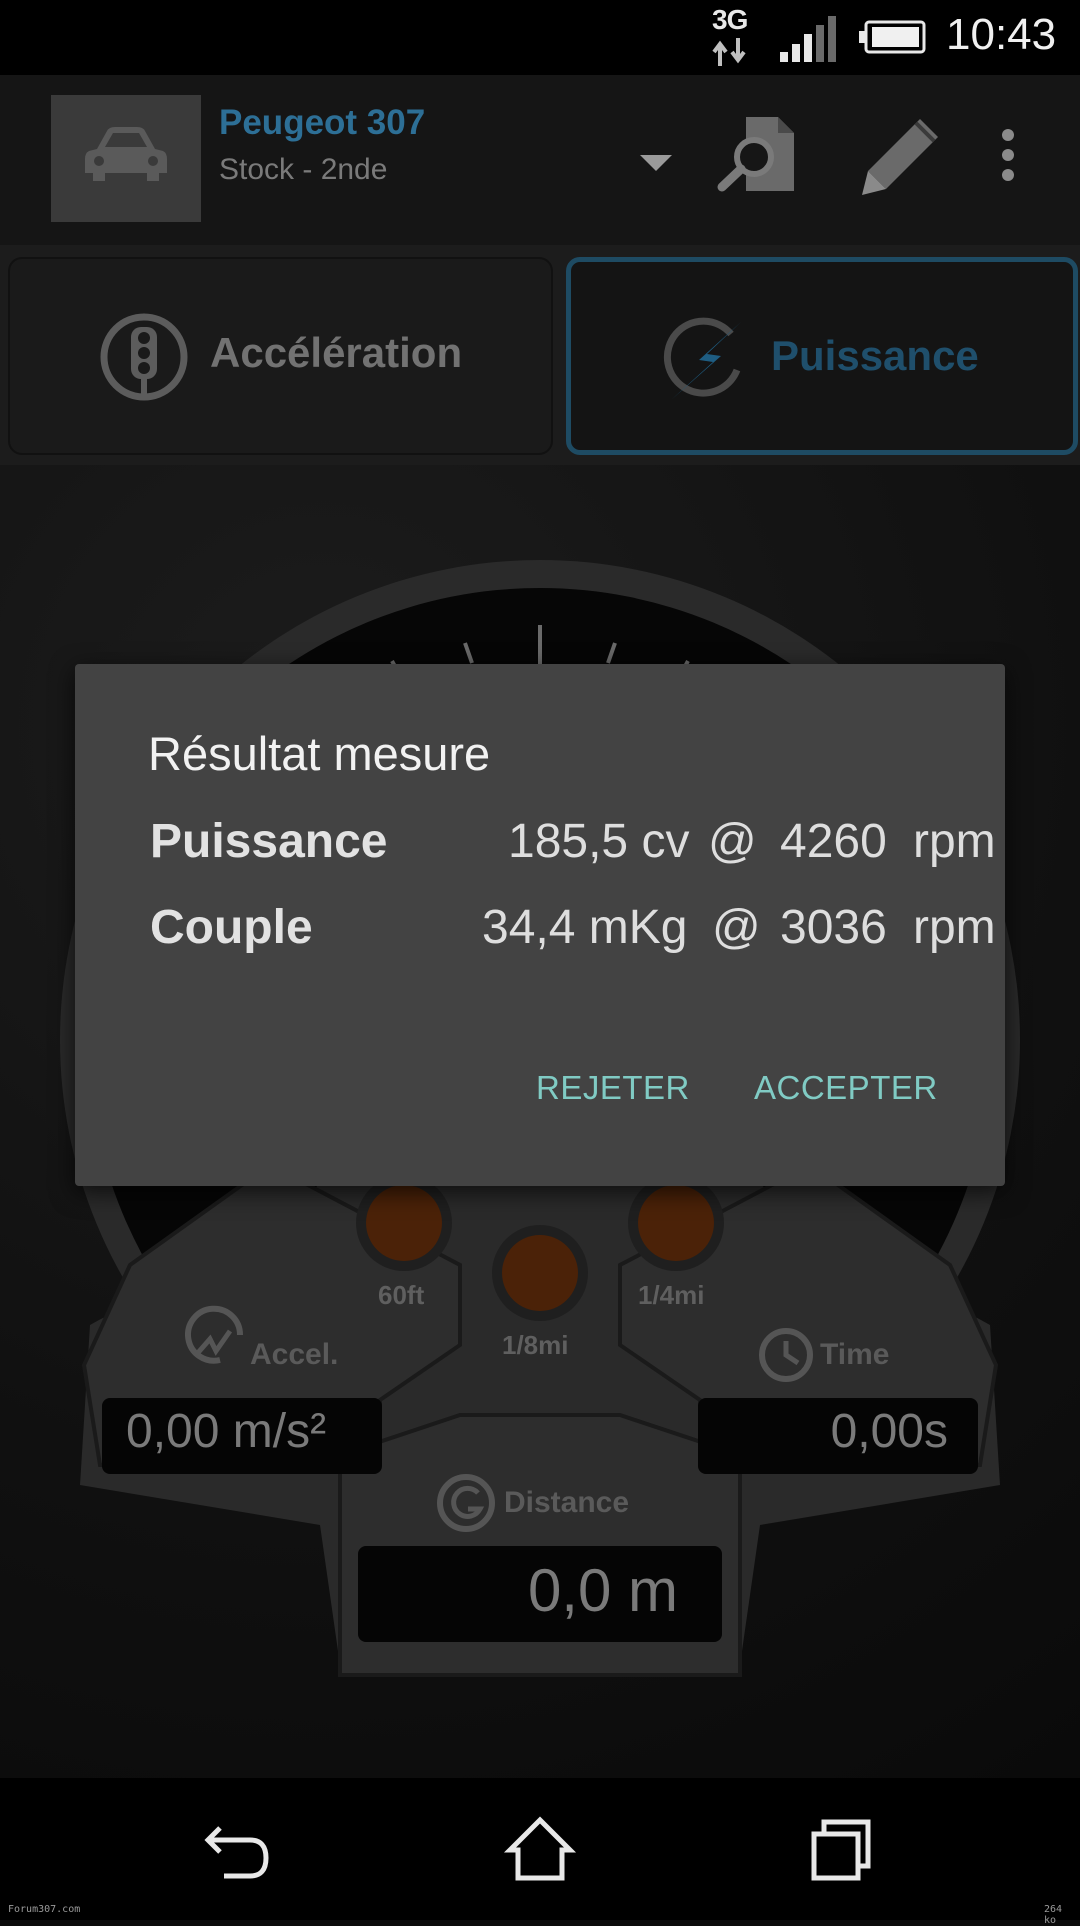  What do you see at coordinates (1008, 155) in the screenshot?
I see `overflow-menu-icon` at bounding box center [1008, 155].